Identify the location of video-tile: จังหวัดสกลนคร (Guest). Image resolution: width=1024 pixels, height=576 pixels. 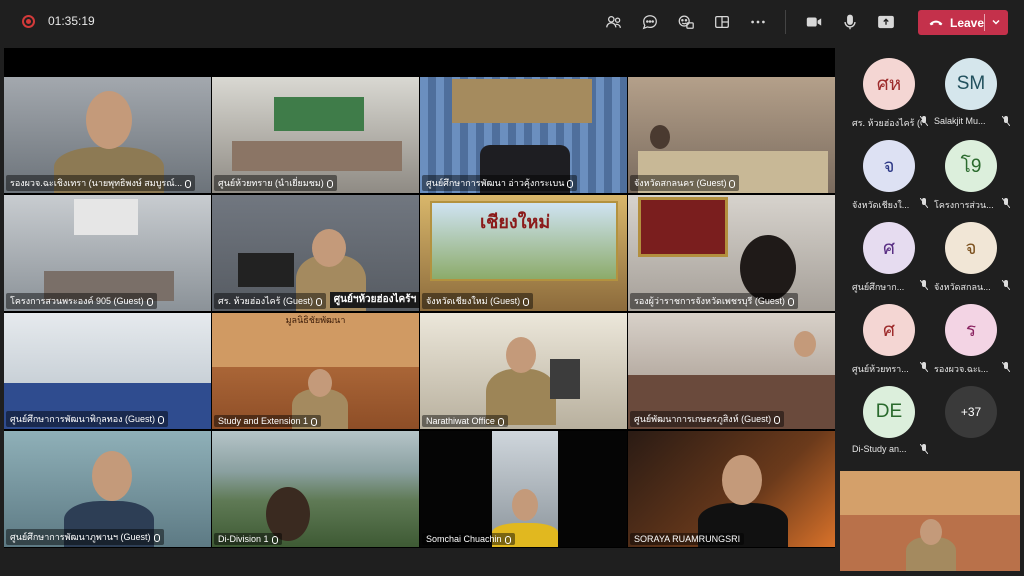
(731, 135).